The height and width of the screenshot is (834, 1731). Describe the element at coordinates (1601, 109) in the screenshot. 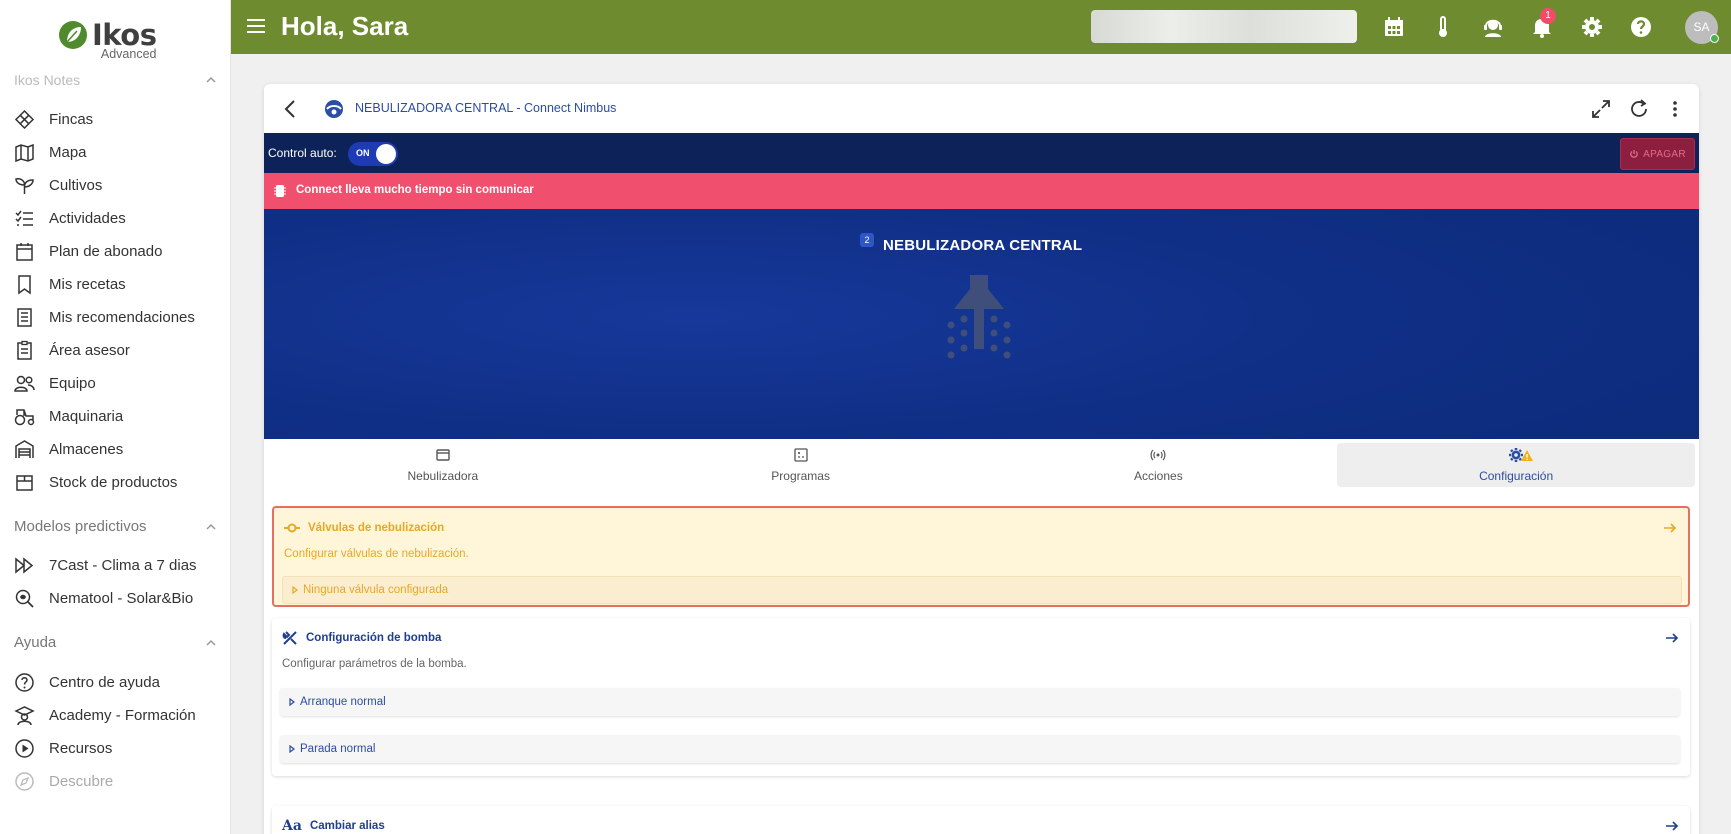

I see `expand-icon` at that location.